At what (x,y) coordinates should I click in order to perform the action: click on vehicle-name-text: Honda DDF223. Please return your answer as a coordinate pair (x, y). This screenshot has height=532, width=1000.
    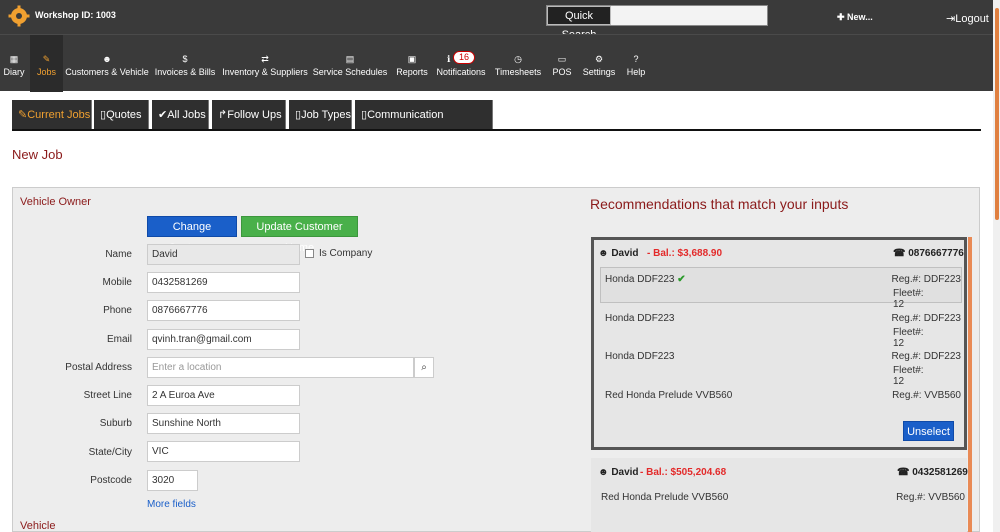
    Looking at the image, I should click on (640, 279).